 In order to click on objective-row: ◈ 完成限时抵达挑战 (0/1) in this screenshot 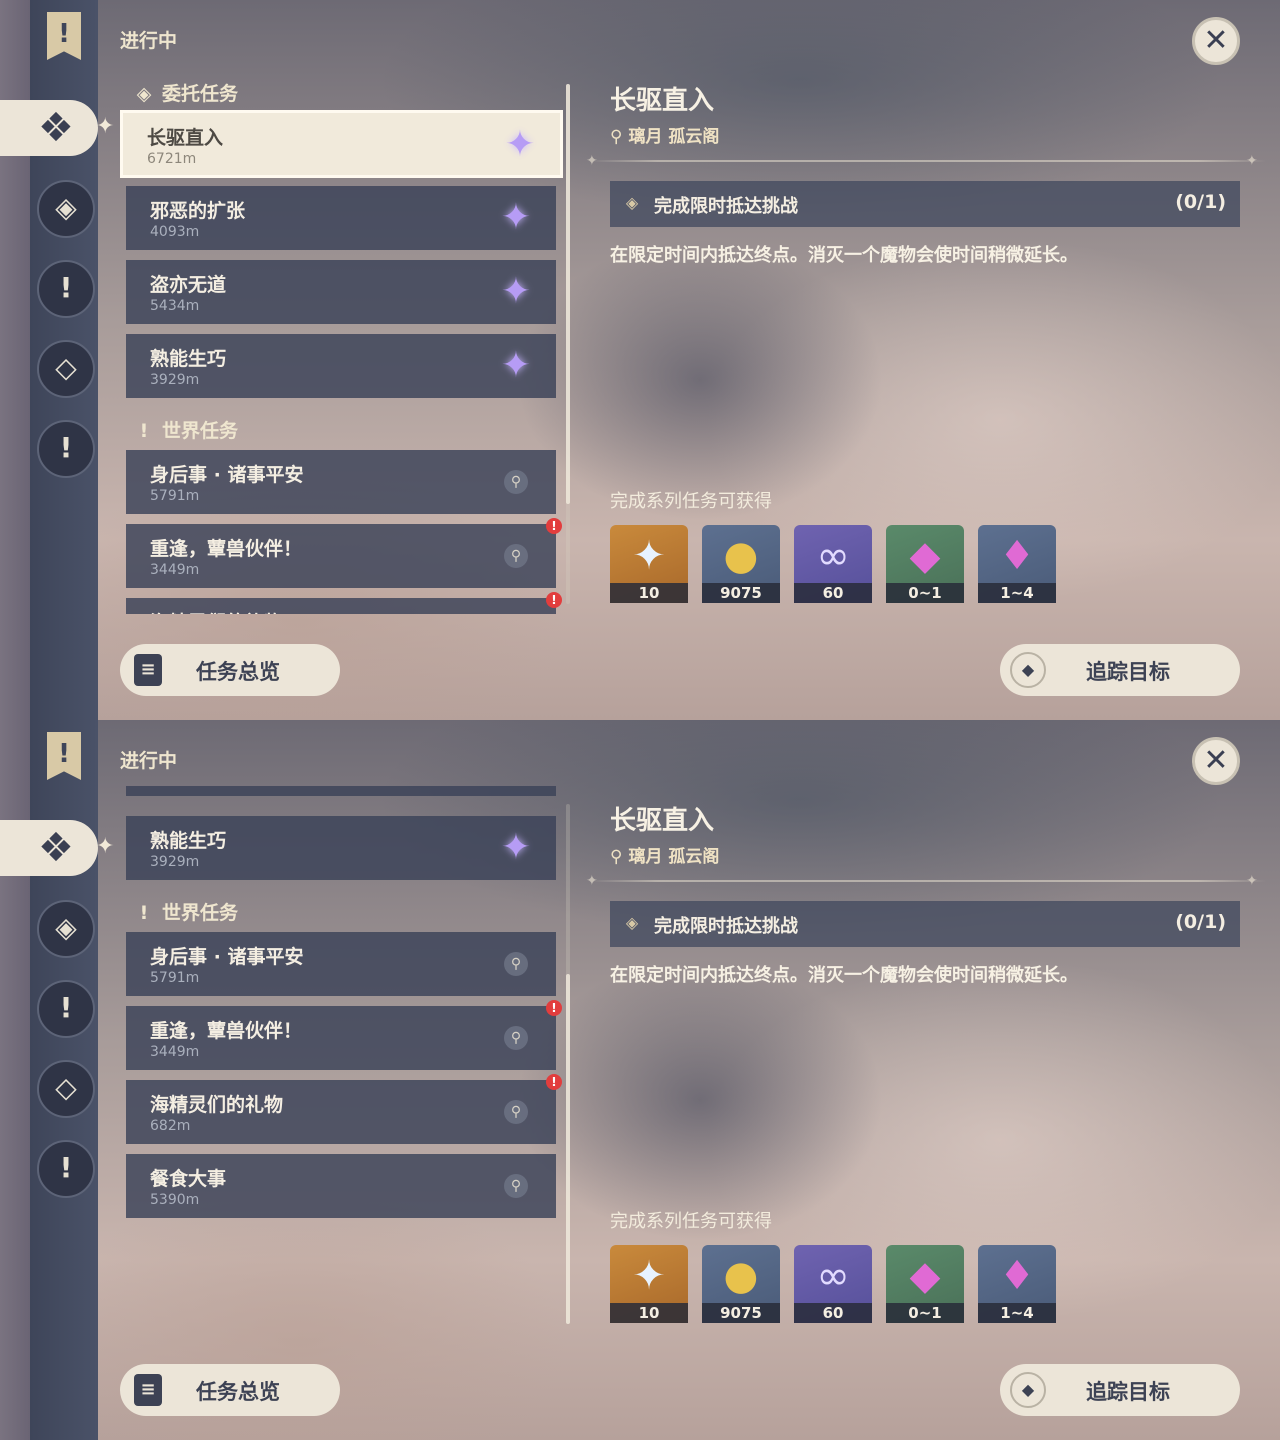, I will do `click(925, 204)`.